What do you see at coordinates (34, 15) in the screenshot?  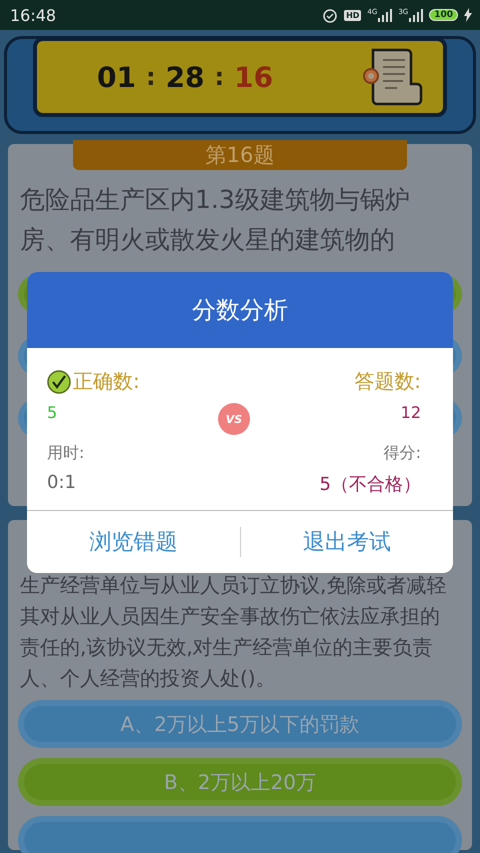 I see `status-time: 16:48` at bounding box center [34, 15].